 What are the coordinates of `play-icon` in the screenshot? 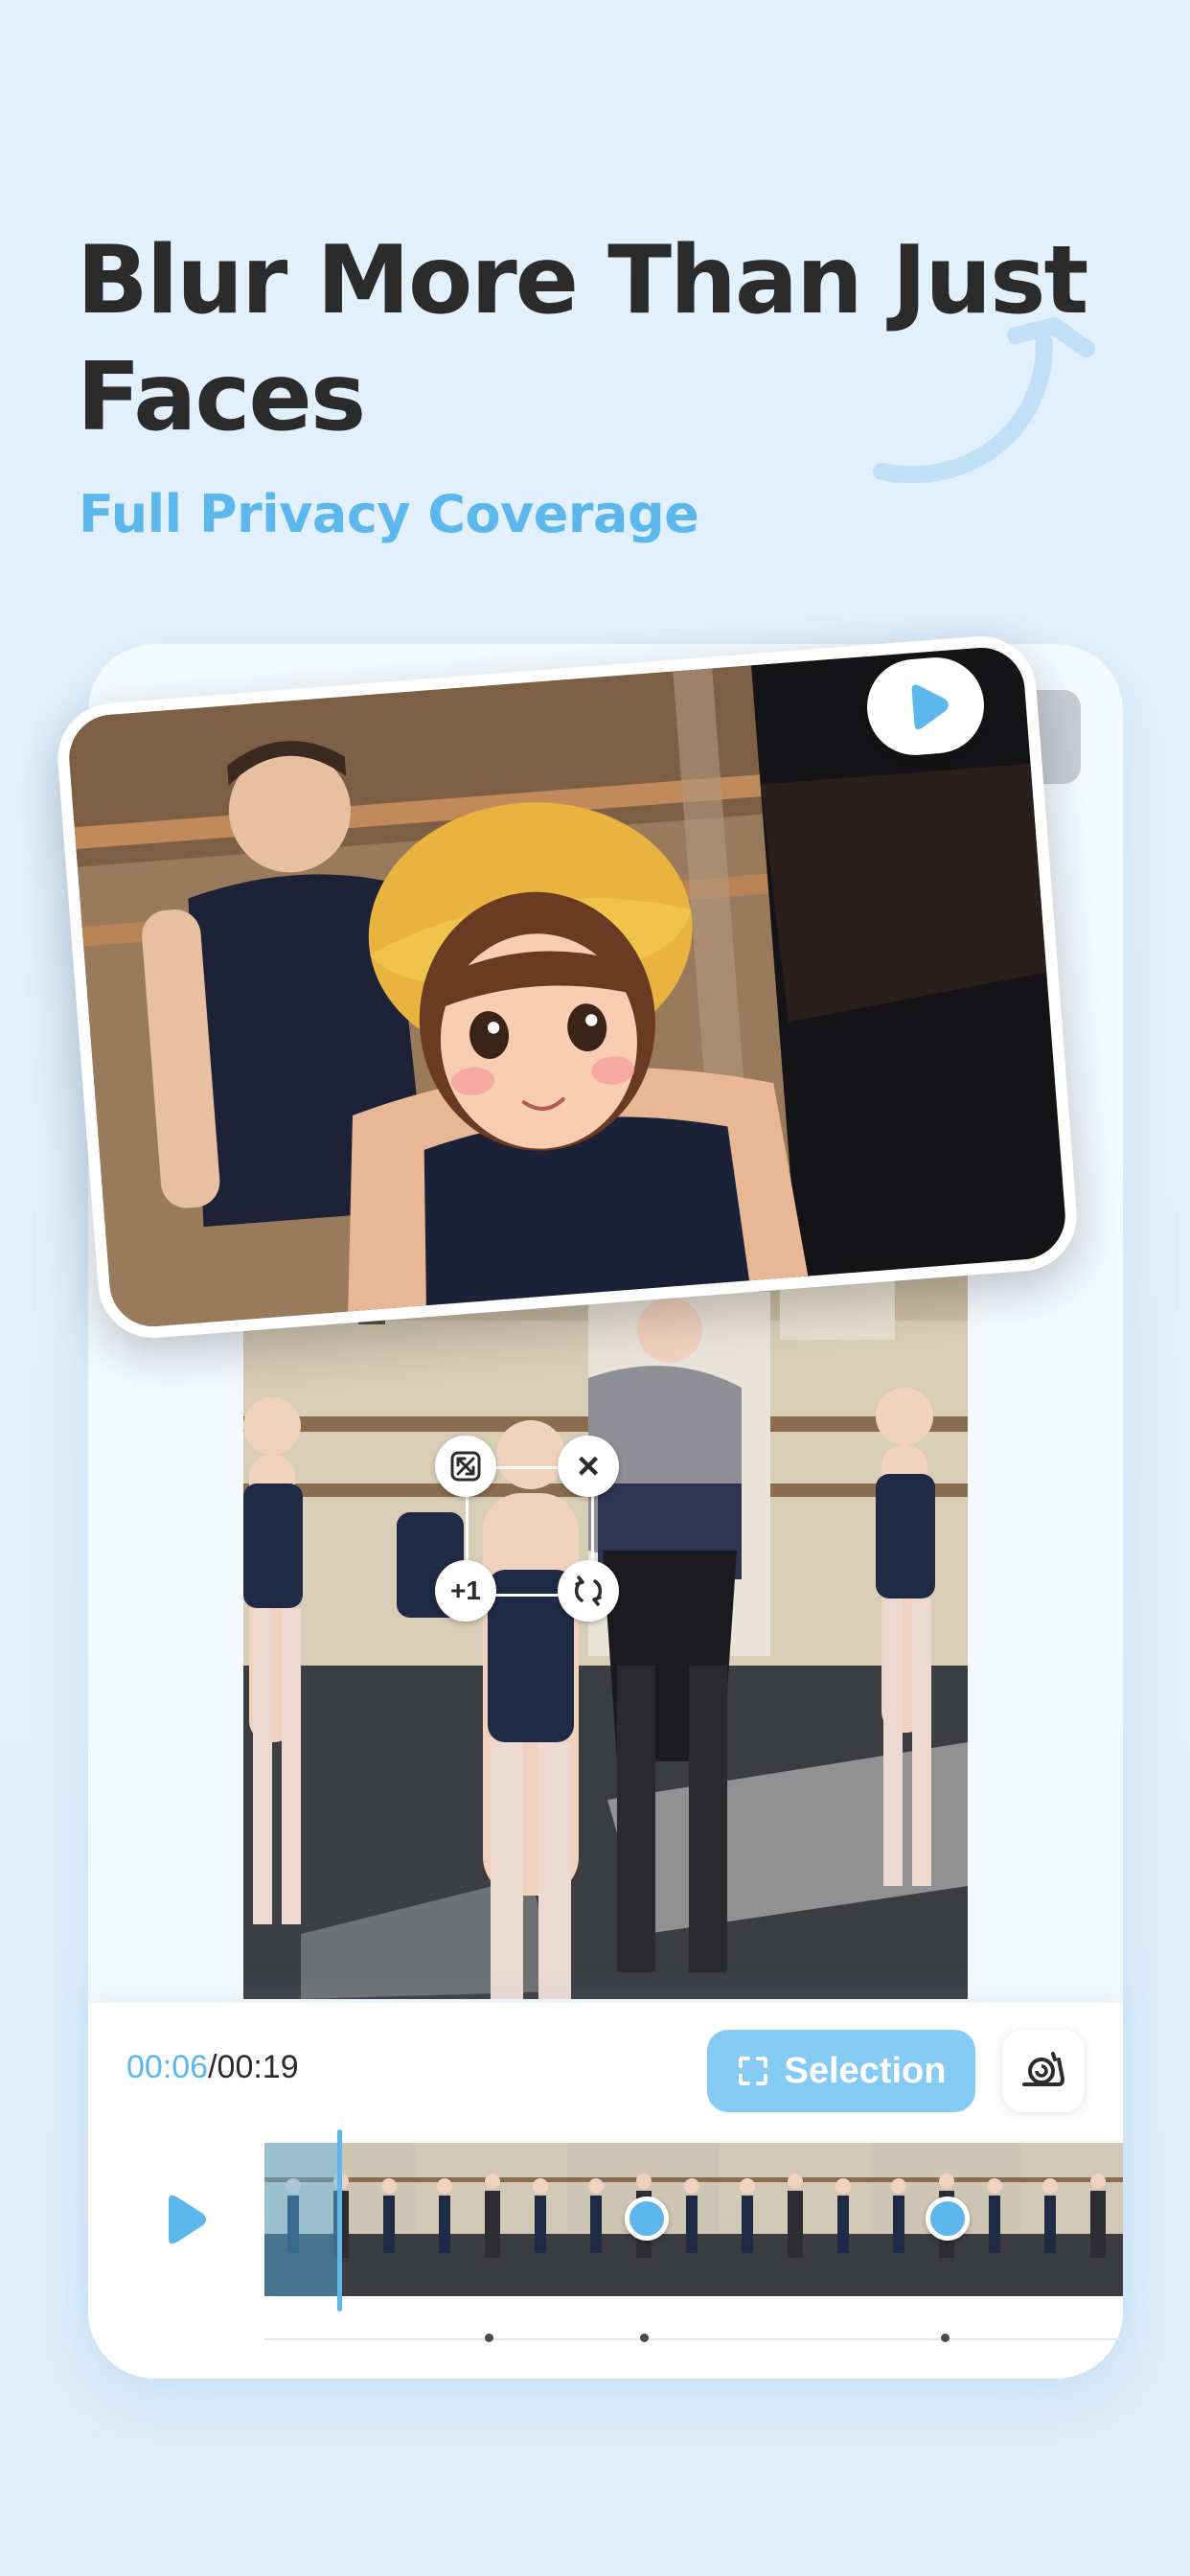 It's located at (930, 707).